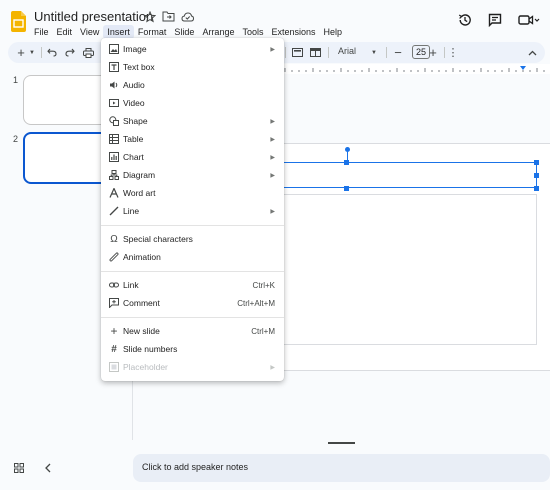  What do you see at coordinates (341, 443) in the screenshot?
I see `notes-resize-handle` at bounding box center [341, 443].